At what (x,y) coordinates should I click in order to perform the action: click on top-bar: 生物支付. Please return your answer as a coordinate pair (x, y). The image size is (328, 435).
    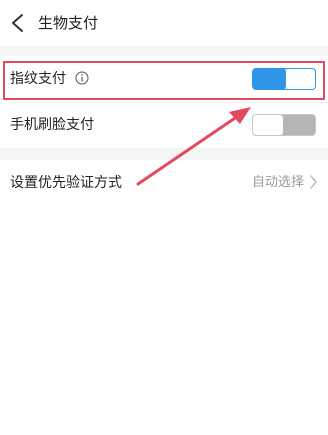
    Looking at the image, I should click on (164, 23).